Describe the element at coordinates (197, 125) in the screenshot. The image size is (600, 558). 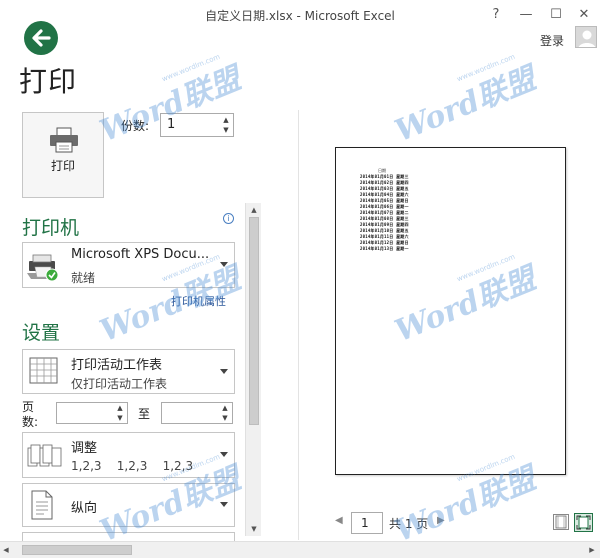
I see `copies-stepper: 1 ▲ ▼` at that location.